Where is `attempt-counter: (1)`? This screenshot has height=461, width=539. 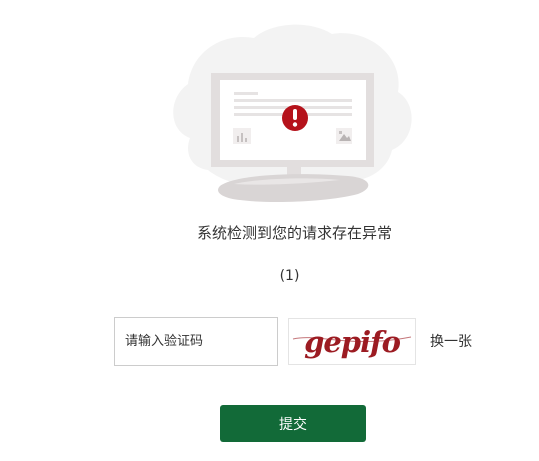
attempt-counter: (1) is located at coordinates (289, 276).